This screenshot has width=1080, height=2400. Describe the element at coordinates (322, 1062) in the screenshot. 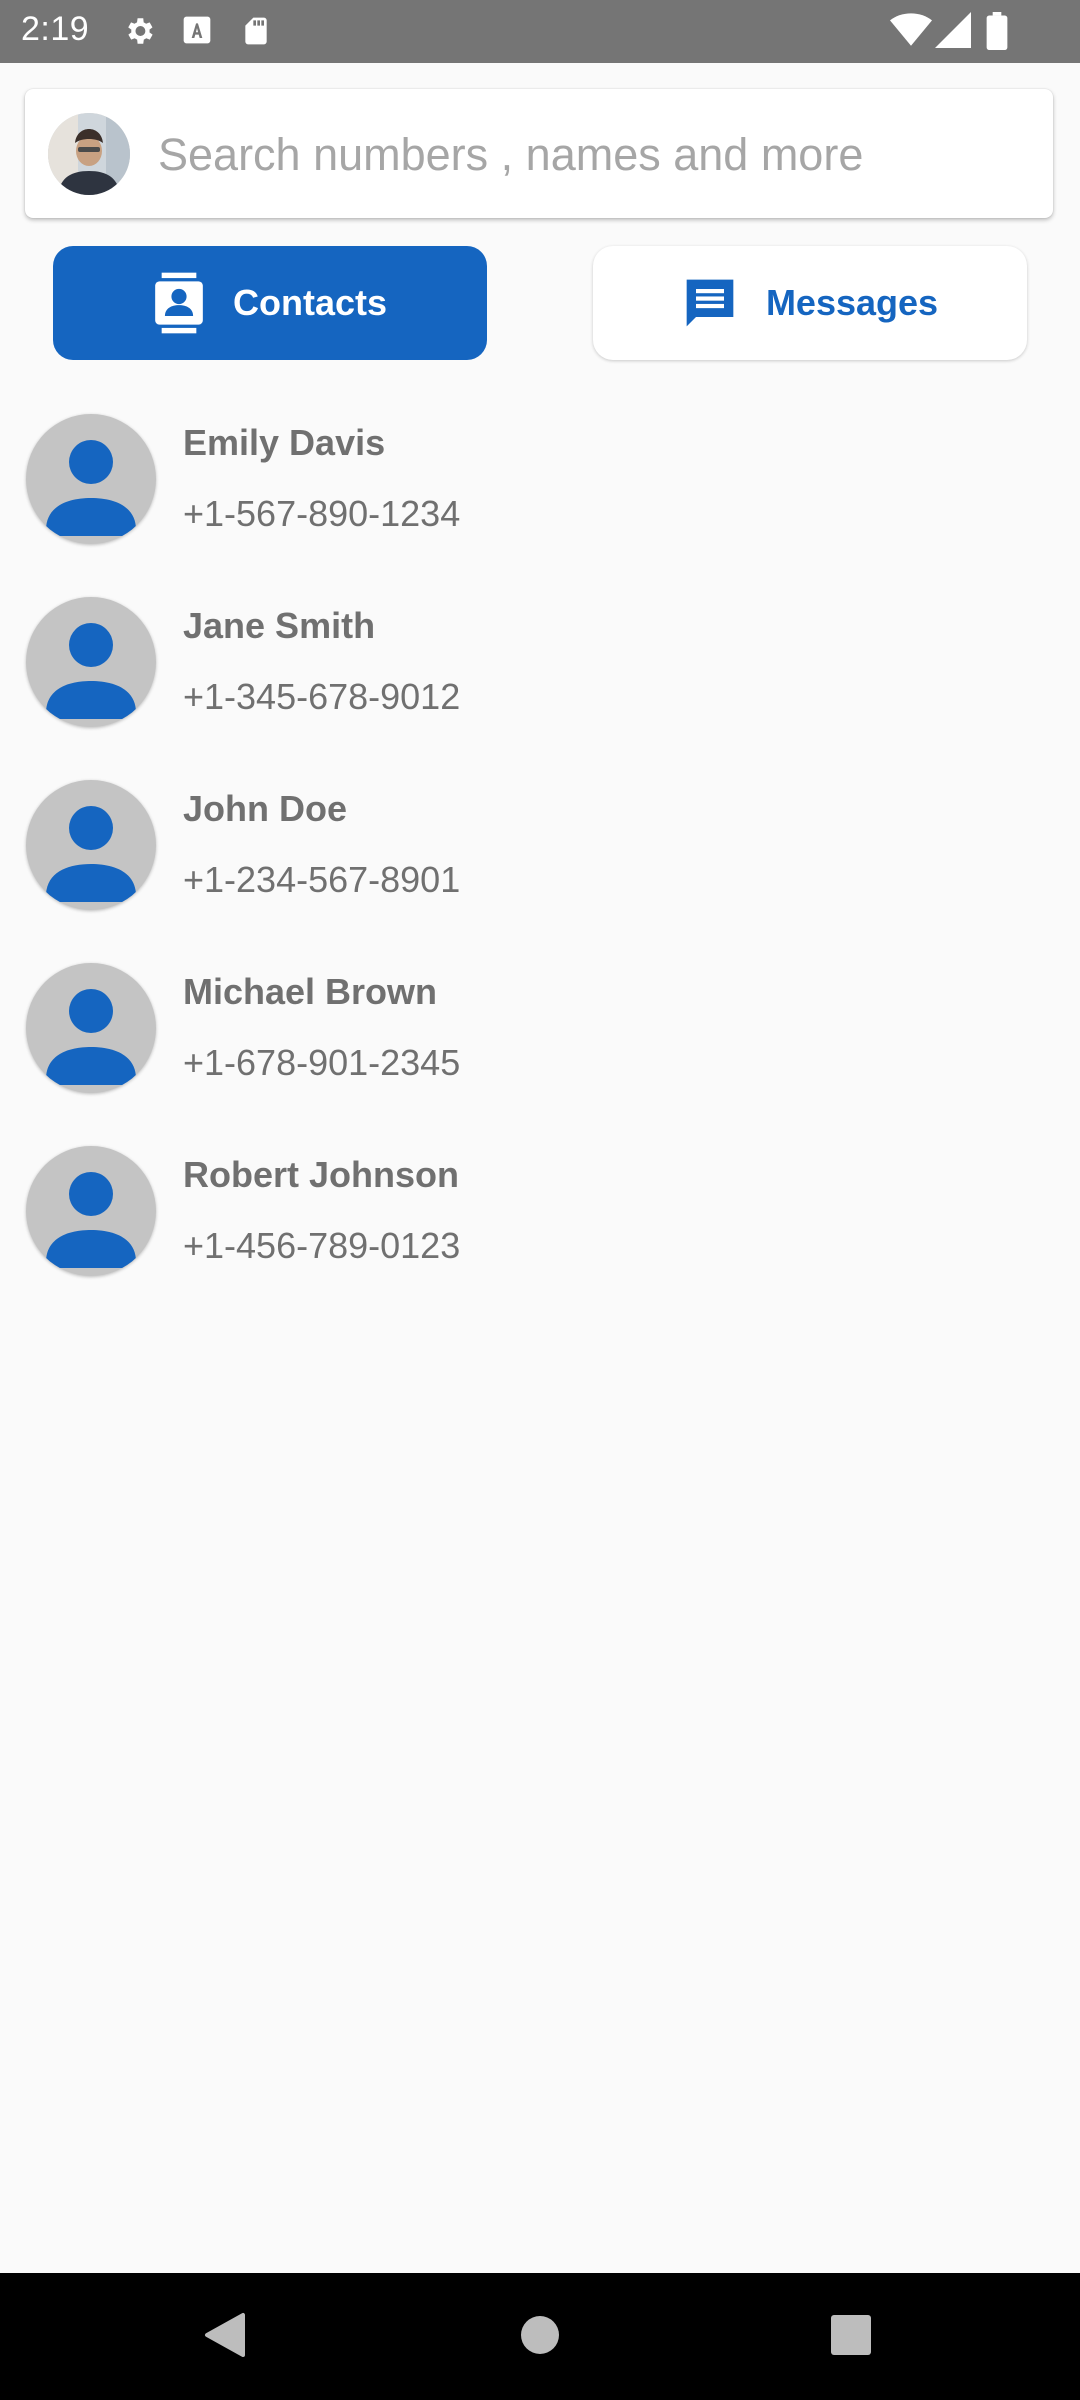

I see `contact-phone: +1-678-901-2345` at that location.